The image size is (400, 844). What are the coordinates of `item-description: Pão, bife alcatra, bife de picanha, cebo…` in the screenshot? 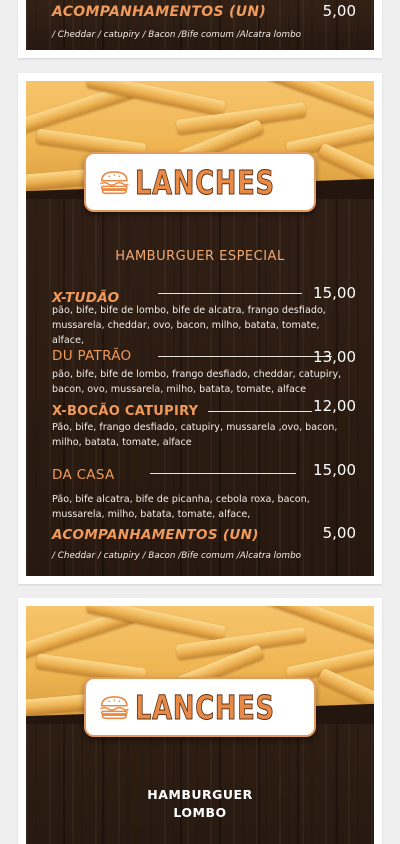 It's located at (181, 507).